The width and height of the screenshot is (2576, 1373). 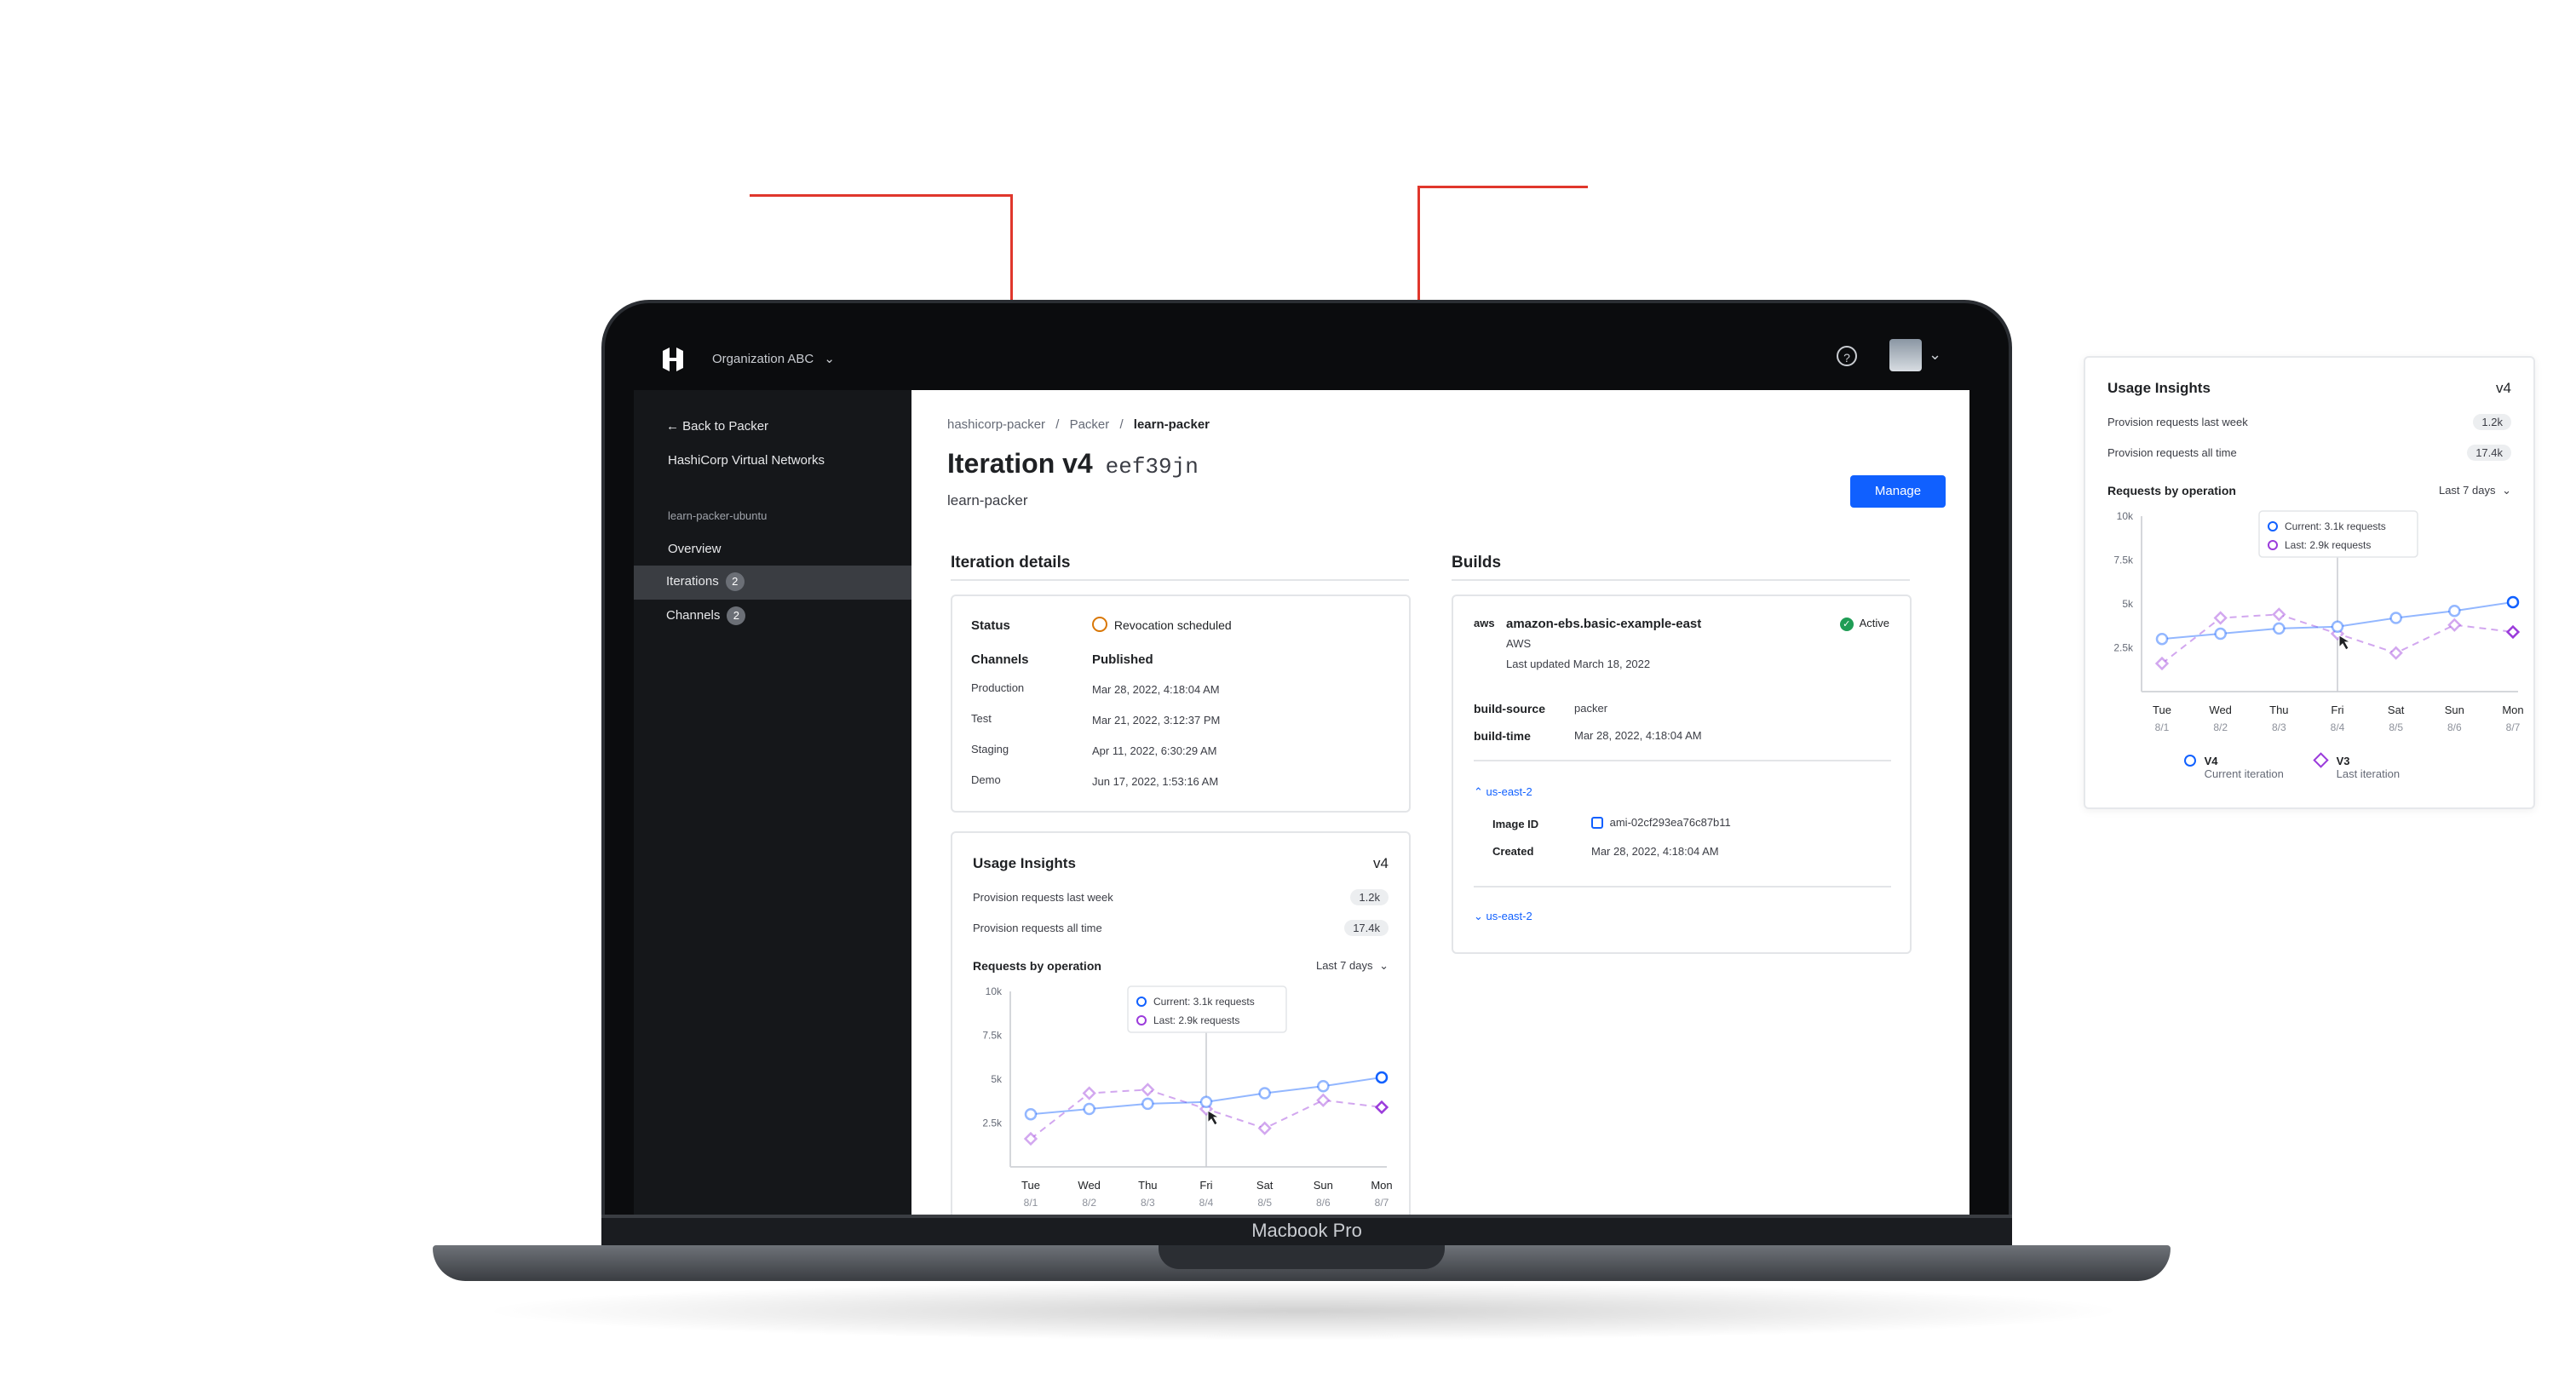 I want to click on org-switcher-label: Organization ABC, so click(x=763, y=359).